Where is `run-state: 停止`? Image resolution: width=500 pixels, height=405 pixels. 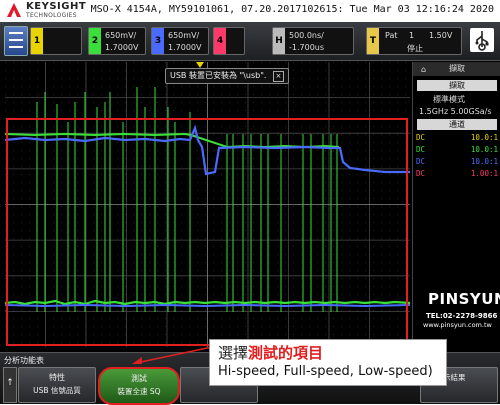
run-state: 停止 is located at coordinates (415, 48).